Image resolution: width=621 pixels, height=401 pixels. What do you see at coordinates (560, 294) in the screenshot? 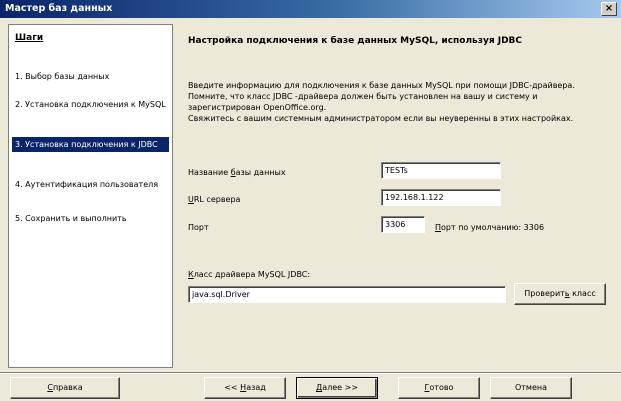
I see `test-class-button: Проверить класс` at bounding box center [560, 294].